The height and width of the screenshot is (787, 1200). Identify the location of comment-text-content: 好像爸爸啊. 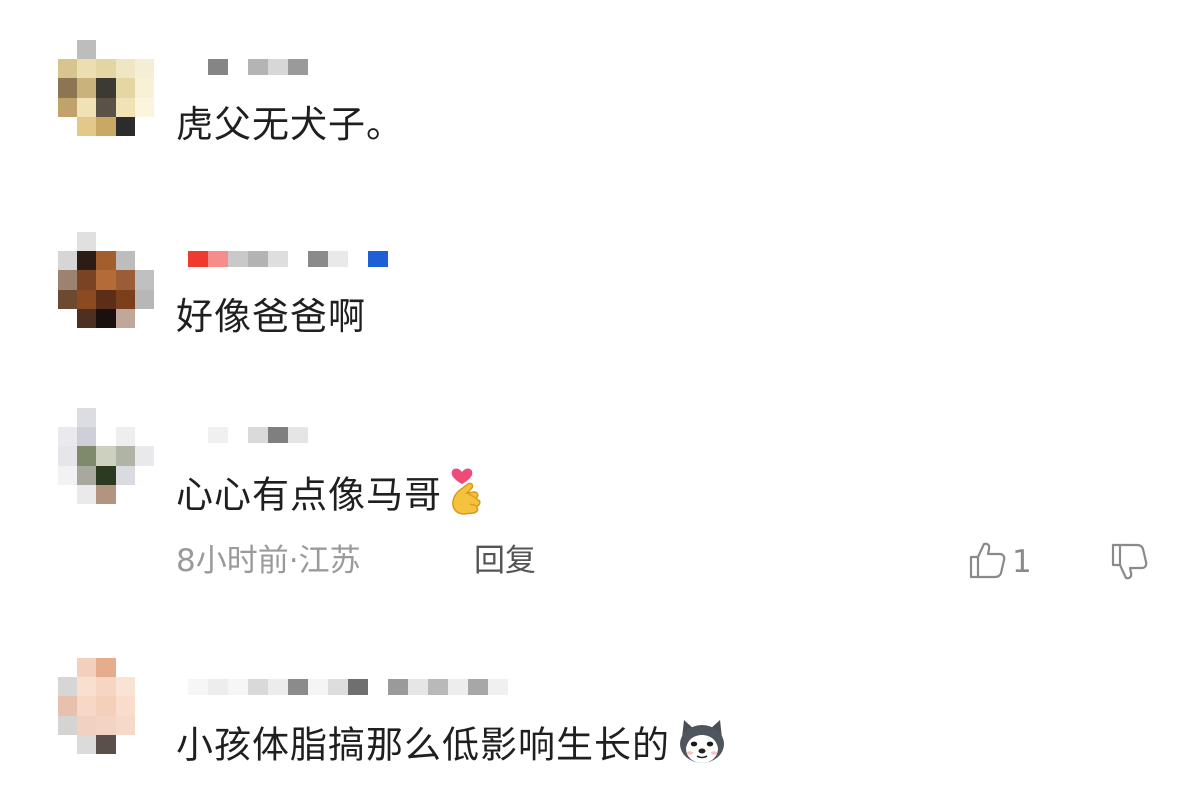
(271, 316).